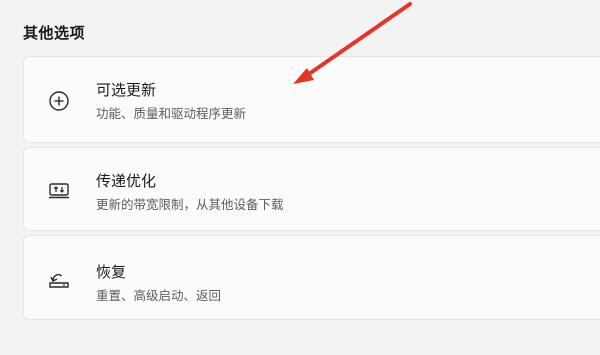 This screenshot has width=600, height=355. I want to click on section-title: 其他选项, so click(54, 33).